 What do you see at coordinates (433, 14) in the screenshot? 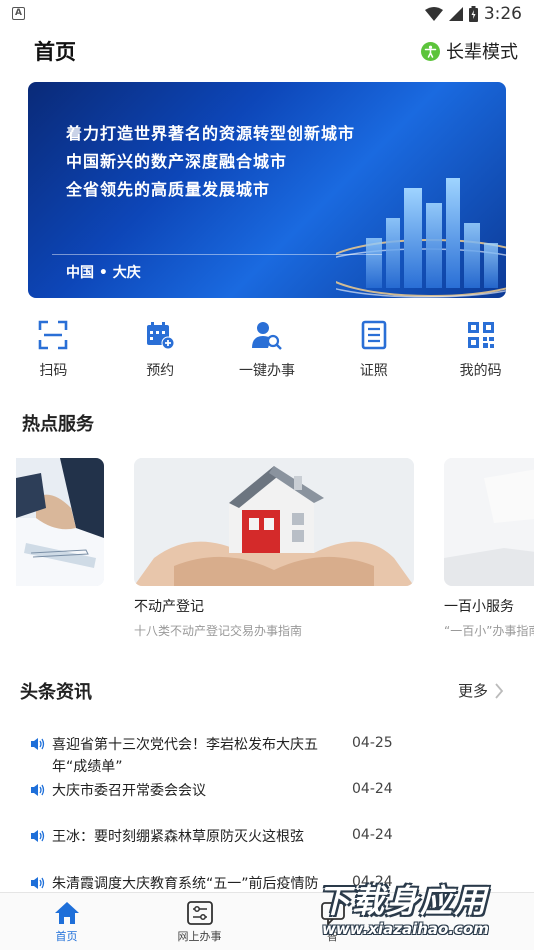
I see `wifi-icon` at bounding box center [433, 14].